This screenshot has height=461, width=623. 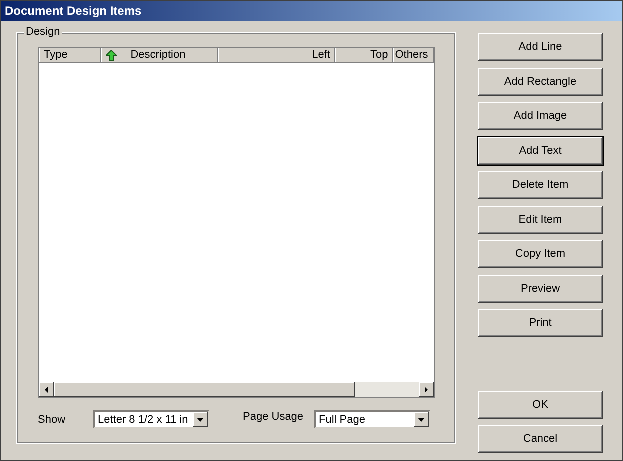 What do you see at coordinates (540, 116) in the screenshot?
I see `dialog-button: Add Image` at bounding box center [540, 116].